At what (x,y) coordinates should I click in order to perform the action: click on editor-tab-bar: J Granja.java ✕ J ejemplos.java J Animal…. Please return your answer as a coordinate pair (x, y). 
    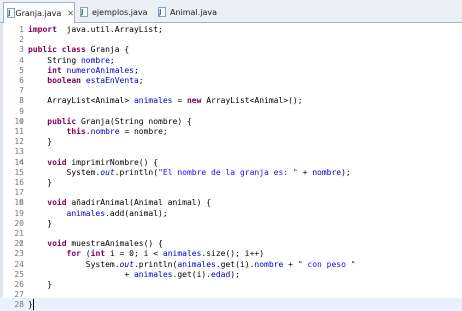
    Looking at the image, I should click on (231, 11).